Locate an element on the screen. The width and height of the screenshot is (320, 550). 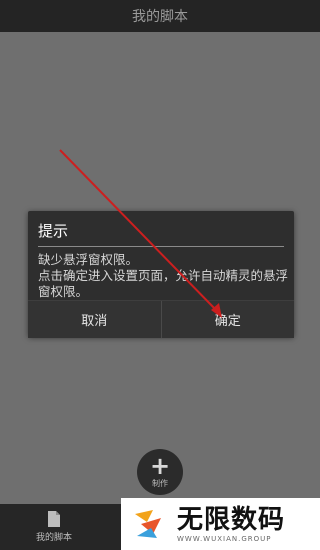
dialog-title: 提示 is located at coordinates (161, 231).